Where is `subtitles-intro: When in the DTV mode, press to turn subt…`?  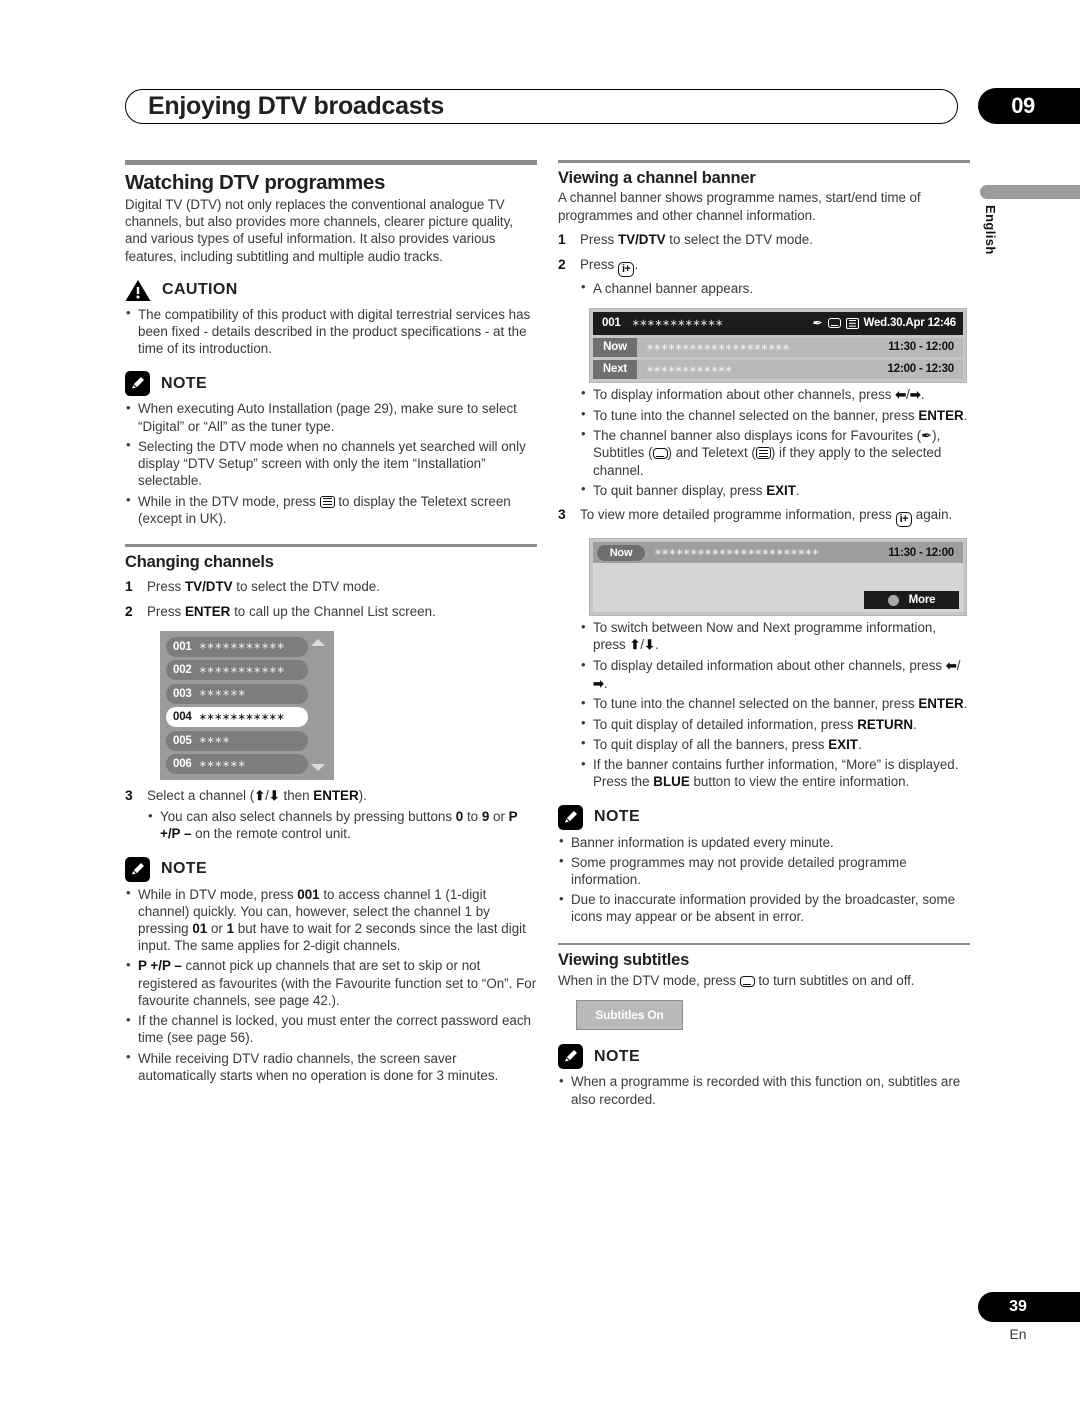
subtitles-intro: When in the DTV mode, press to turn subt… is located at coordinates (736, 981).